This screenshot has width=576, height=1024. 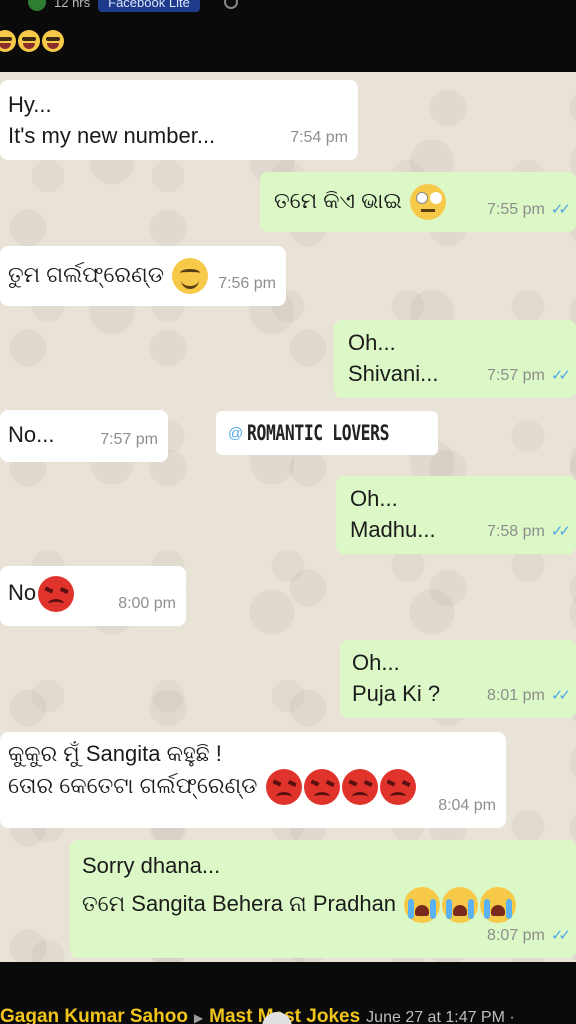 What do you see at coordinates (115, 753) in the screenshot?
I see `message-text: କୁକୁର ମୁଁ Sangita କହୁଛି !` at bounding box center [115, 753].